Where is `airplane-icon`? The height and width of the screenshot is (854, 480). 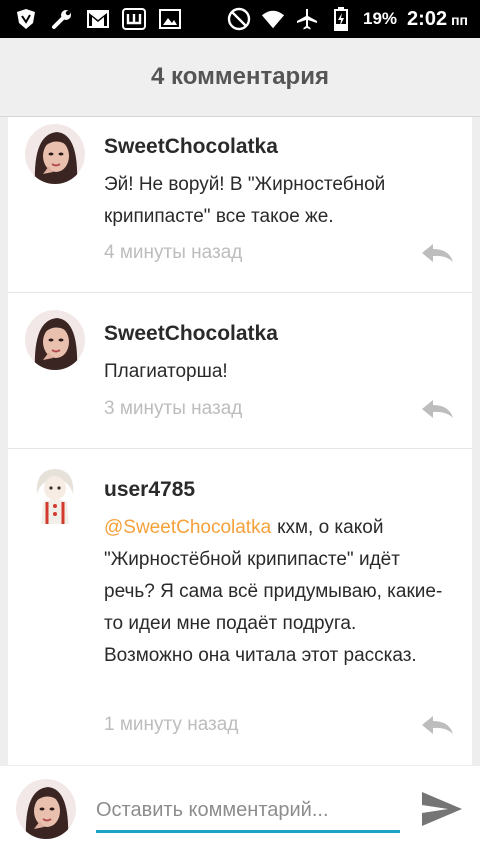 airplane-icon is located at coordinates (307, 19).